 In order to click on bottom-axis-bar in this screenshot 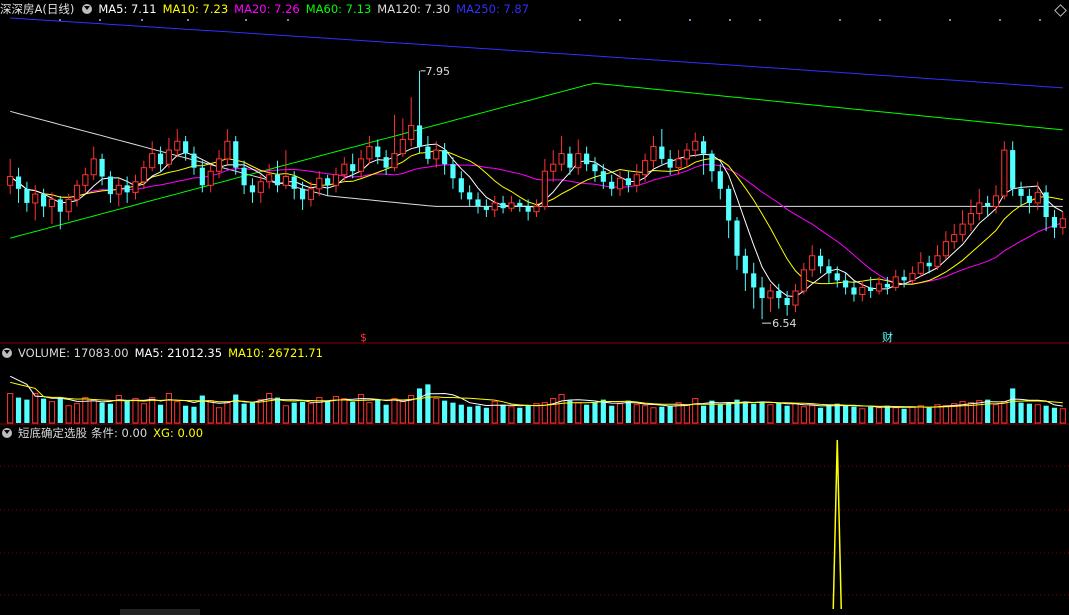, I will do `click(160, 612)`.